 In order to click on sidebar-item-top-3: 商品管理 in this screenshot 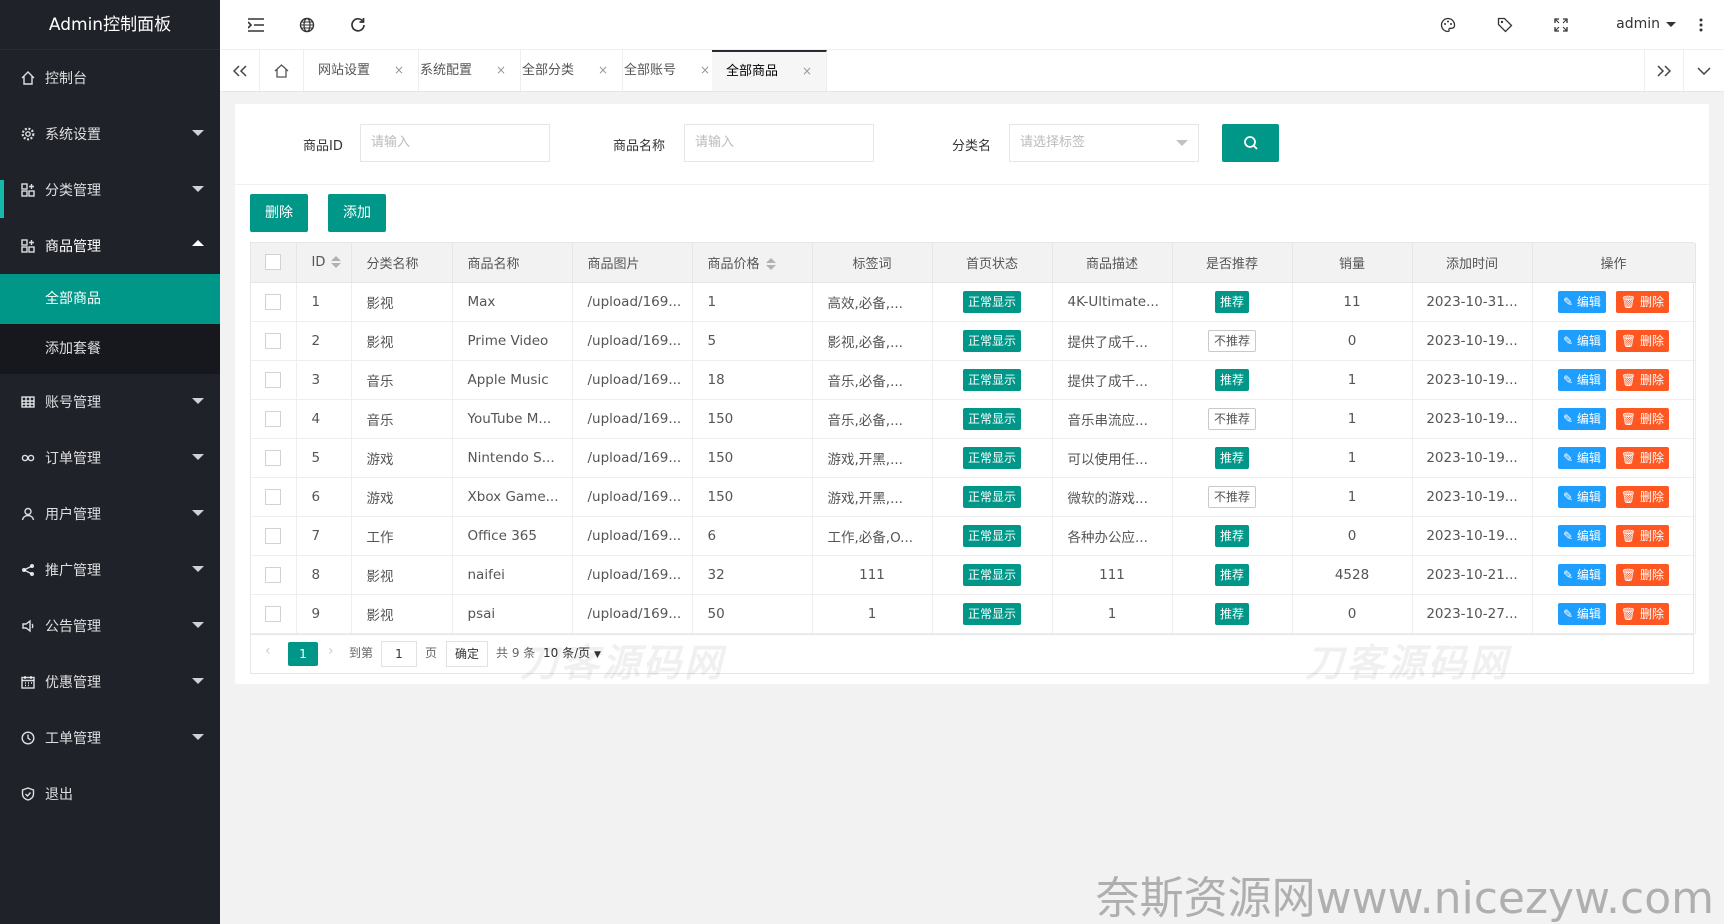, I will do `click(110, 246)`.